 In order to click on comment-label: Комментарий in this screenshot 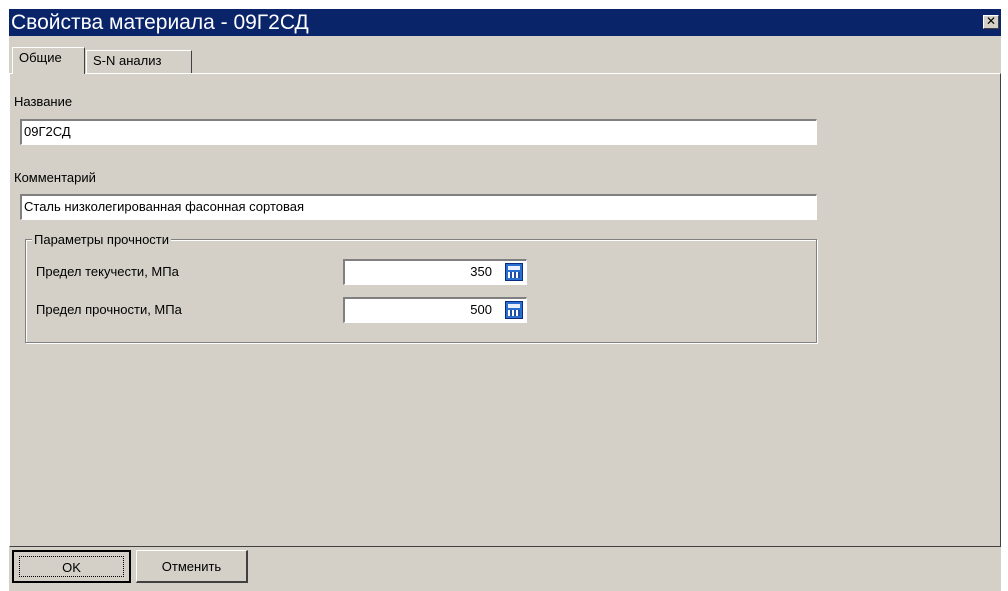, I will do `click(55, 177)`.